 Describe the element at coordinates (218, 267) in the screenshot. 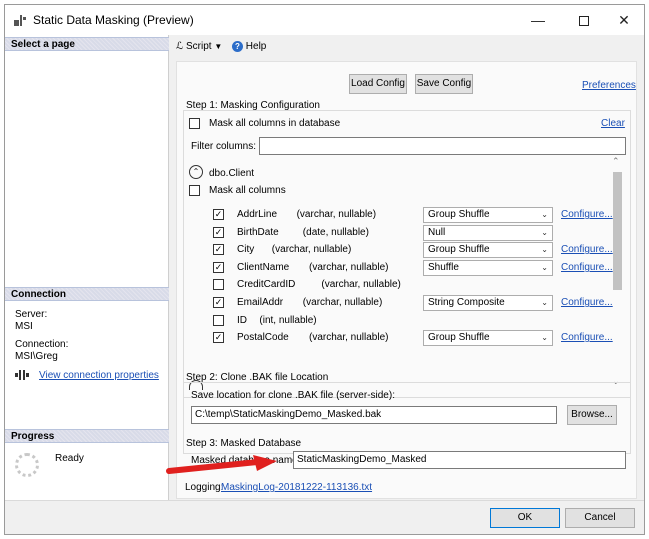

I see `column-checkbox-clientname: ✓` at that location.